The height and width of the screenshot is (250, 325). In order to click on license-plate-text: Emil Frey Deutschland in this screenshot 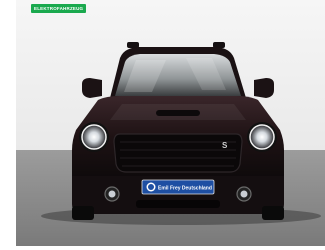, I will do `click(185, 189)`.